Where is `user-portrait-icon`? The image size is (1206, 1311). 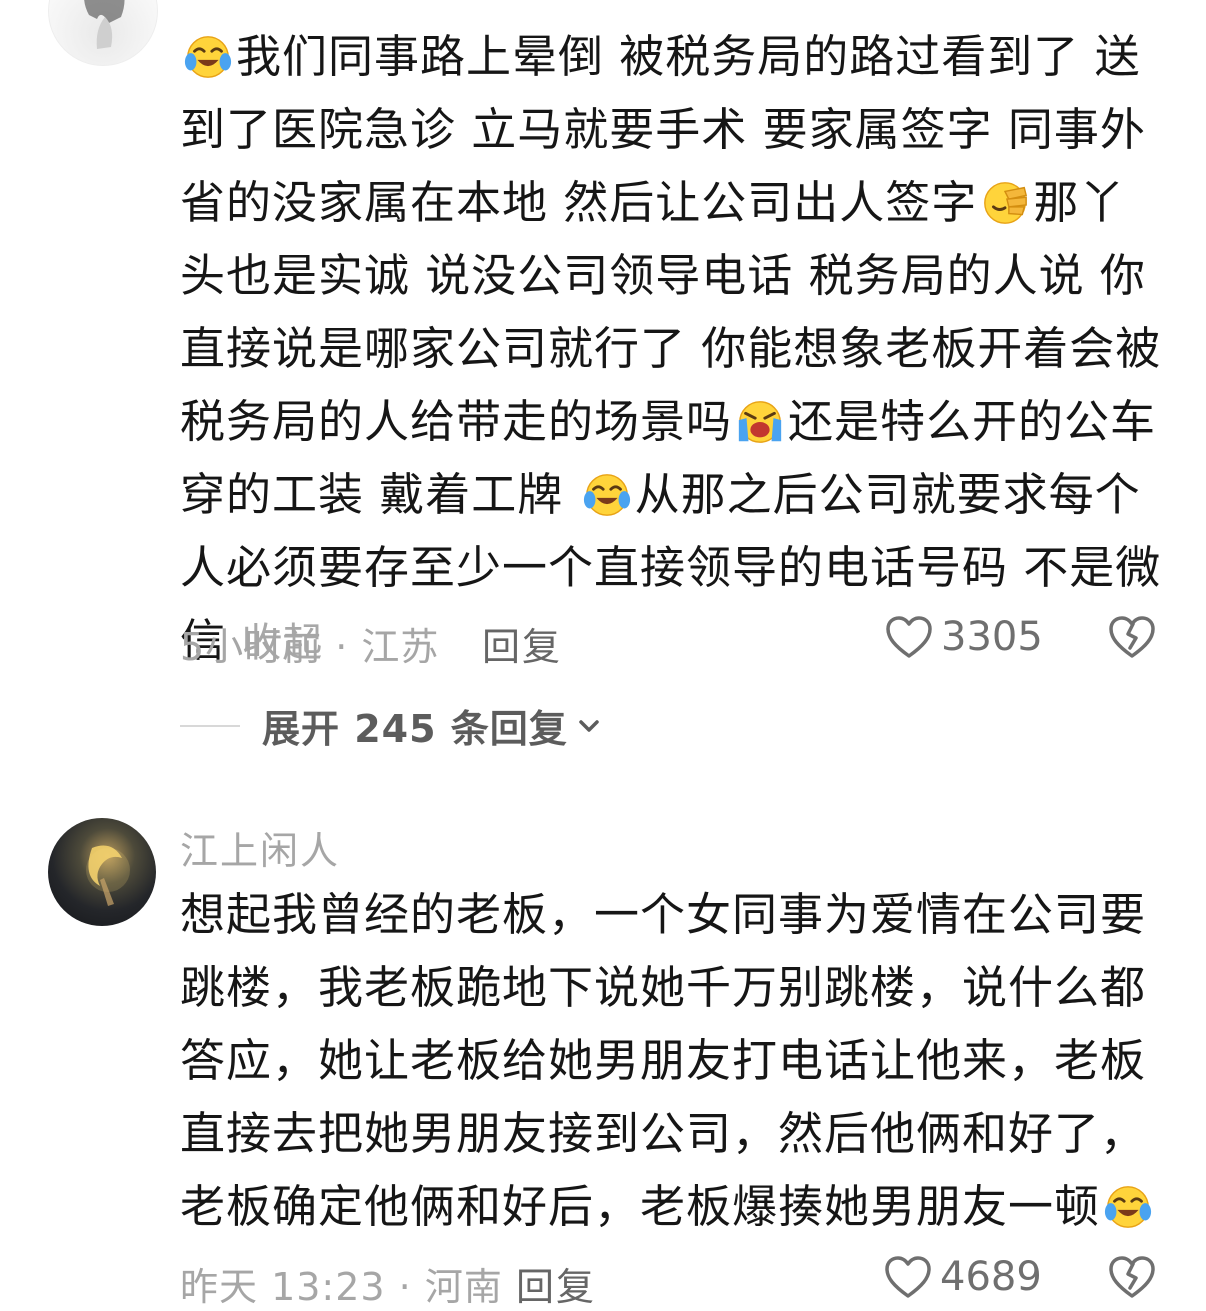
user-portrait-icon is located at coordinates (104, 24).